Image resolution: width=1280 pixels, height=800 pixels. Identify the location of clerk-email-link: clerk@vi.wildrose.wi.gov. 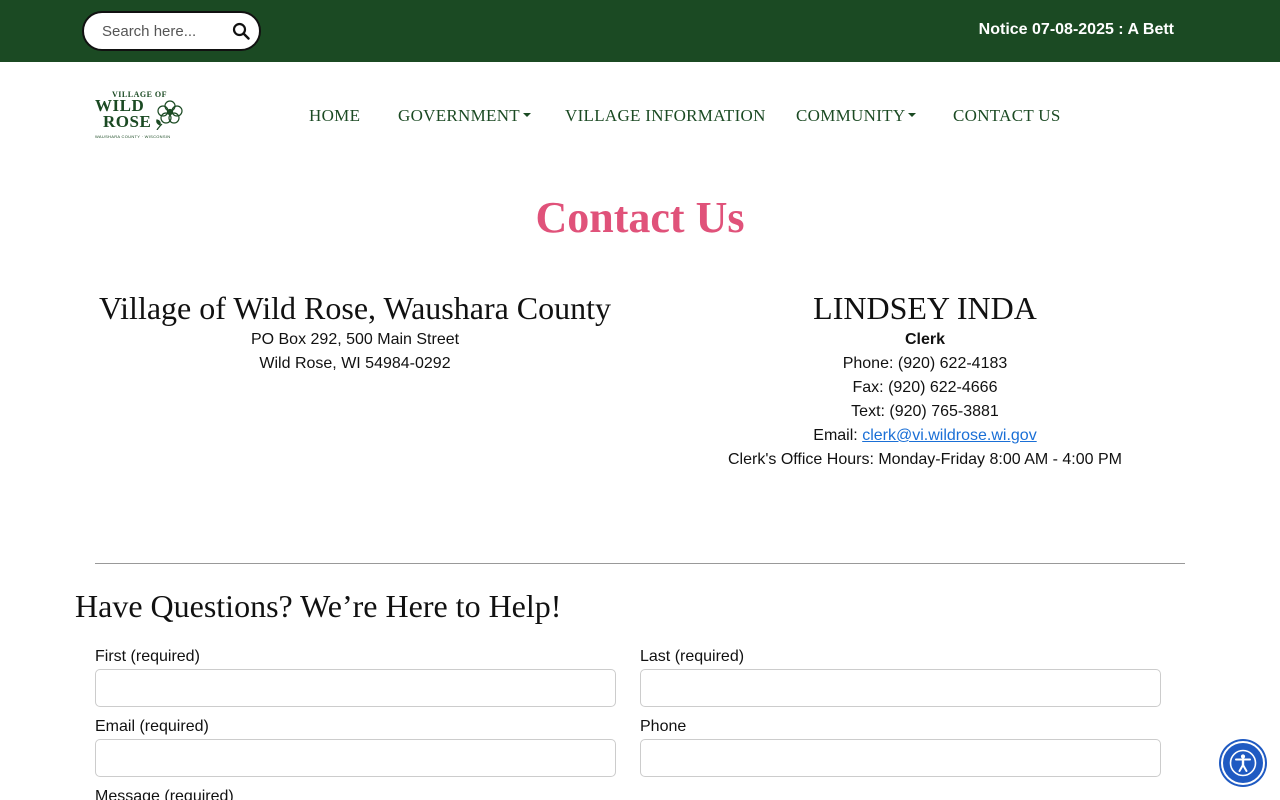
(949, 435).